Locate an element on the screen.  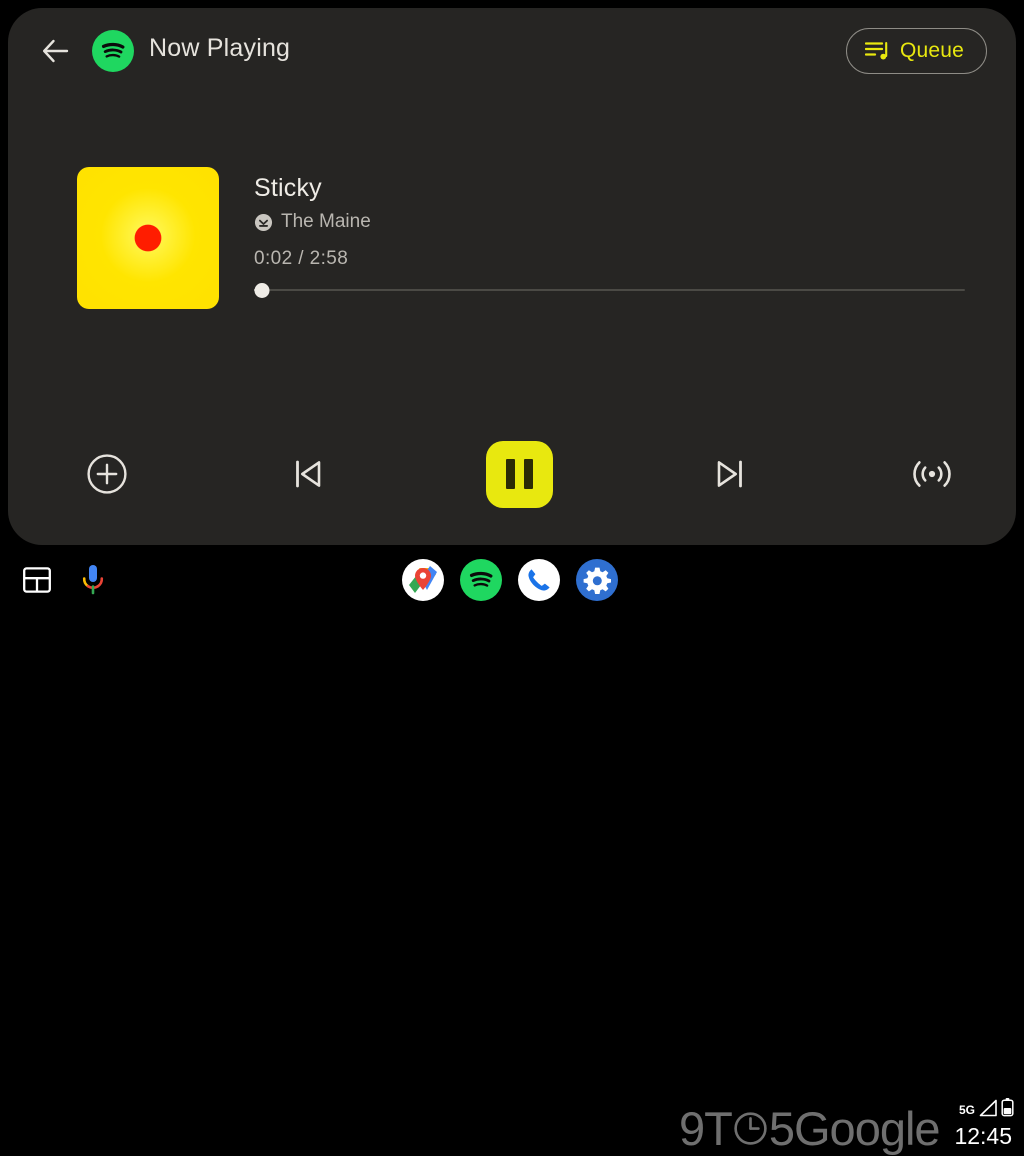
album-art is located at coordinates (148, 238).